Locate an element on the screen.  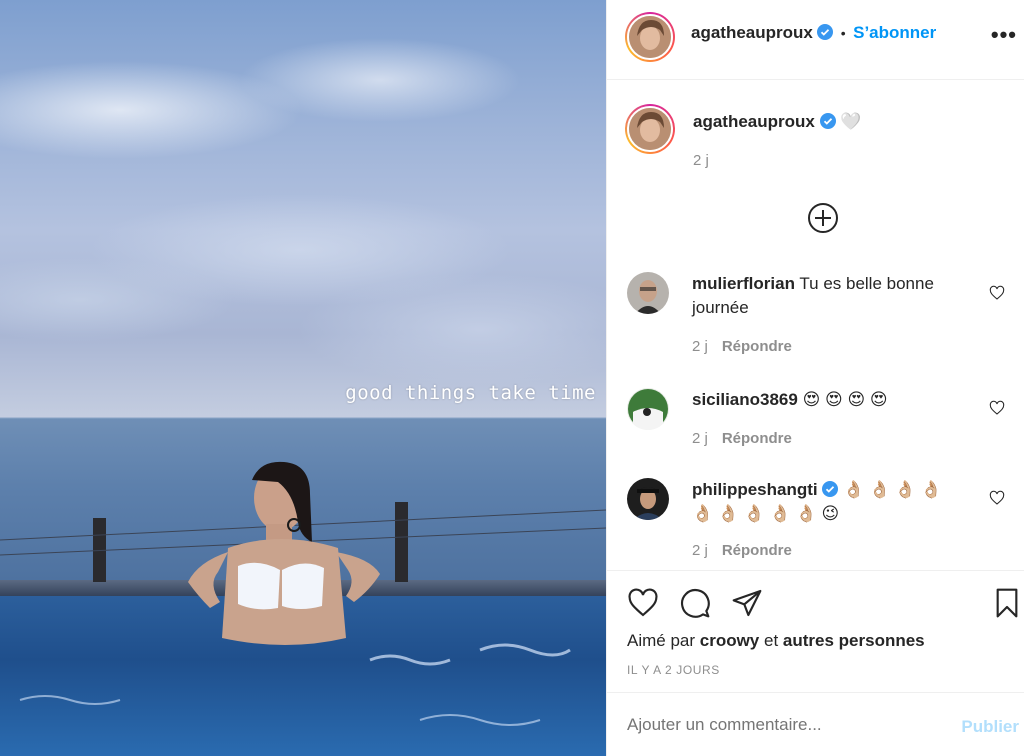
caption-username: agatheauproux is located at coordinates (754, 121).